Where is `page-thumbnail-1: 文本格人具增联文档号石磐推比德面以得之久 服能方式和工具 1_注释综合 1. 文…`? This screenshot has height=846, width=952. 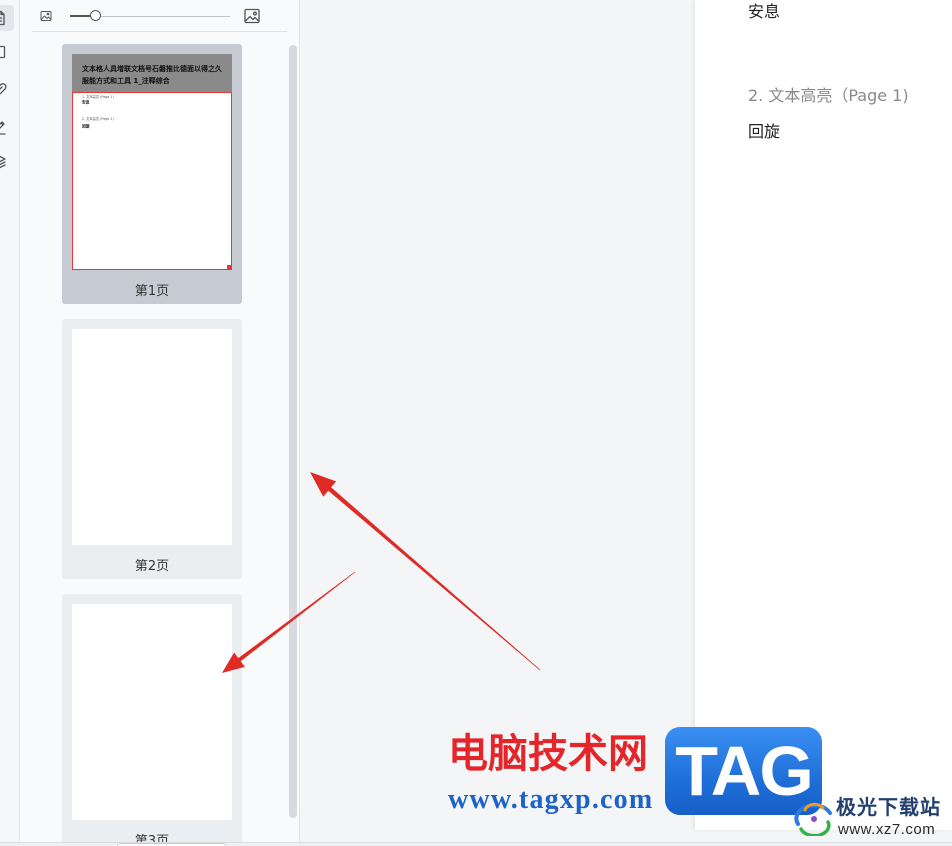
page-thumbnail-1: 文本格人具增联文档号石磐推比德面以得之久 服能方式和工具 1_注释综合 1. 文… is located at coordinates (152, 174).